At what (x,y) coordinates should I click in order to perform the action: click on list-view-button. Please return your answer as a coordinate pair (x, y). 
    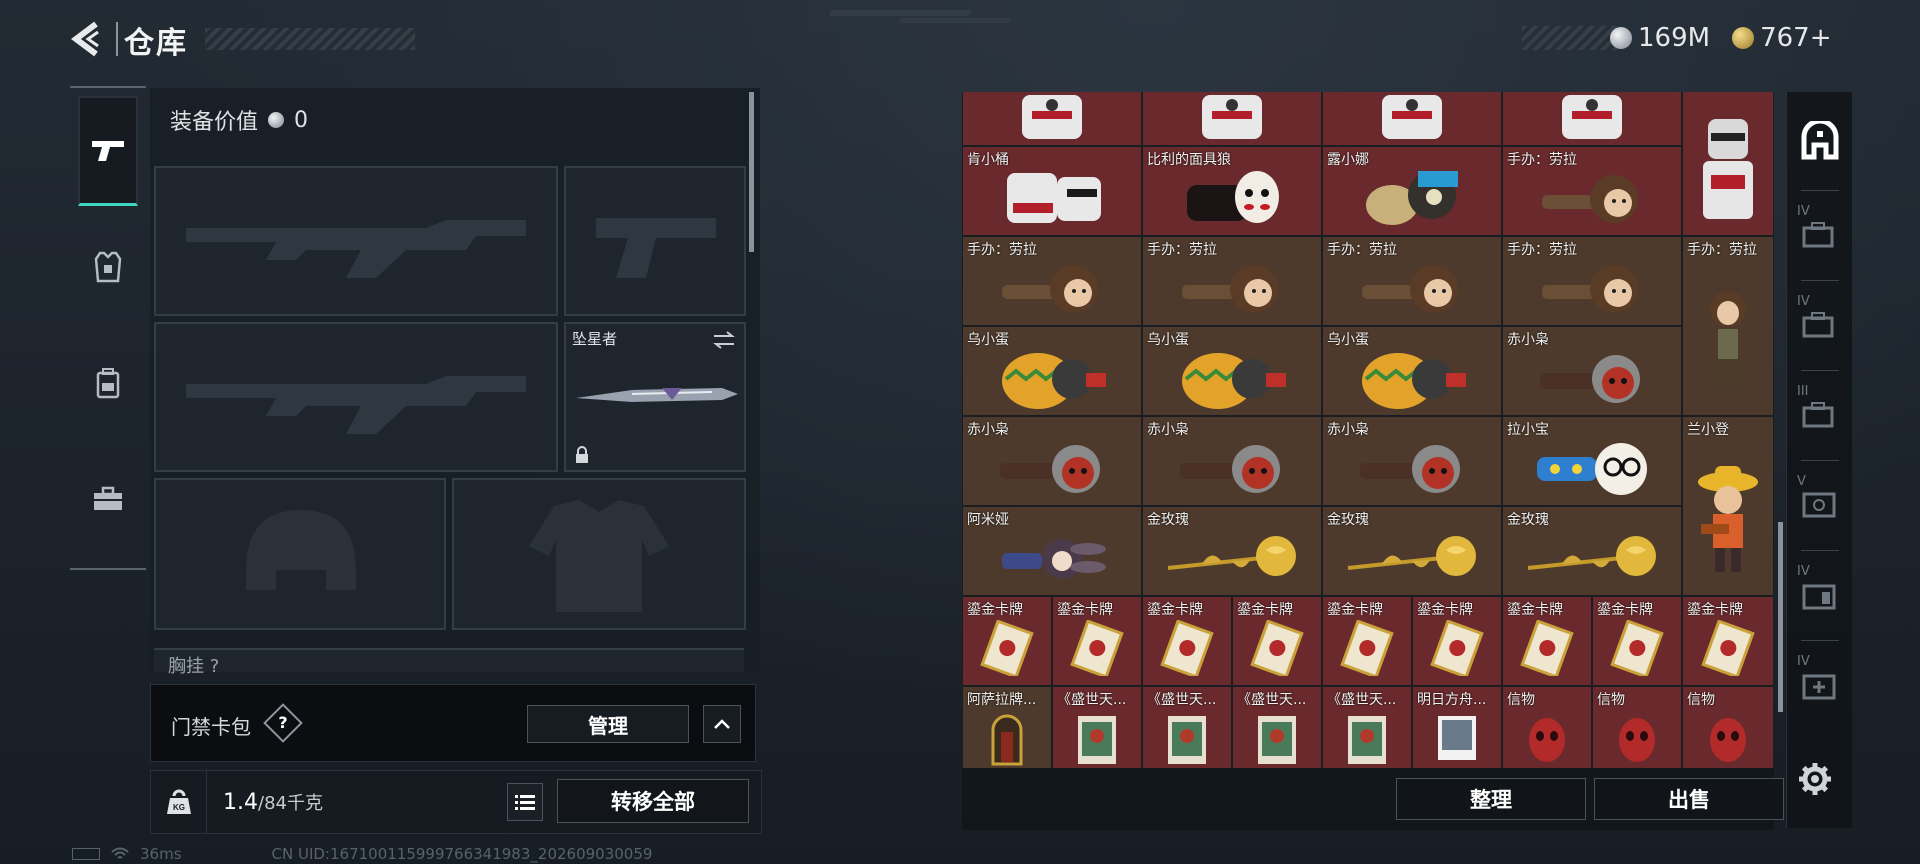
    Looking at the image, I should click on (525, 802).